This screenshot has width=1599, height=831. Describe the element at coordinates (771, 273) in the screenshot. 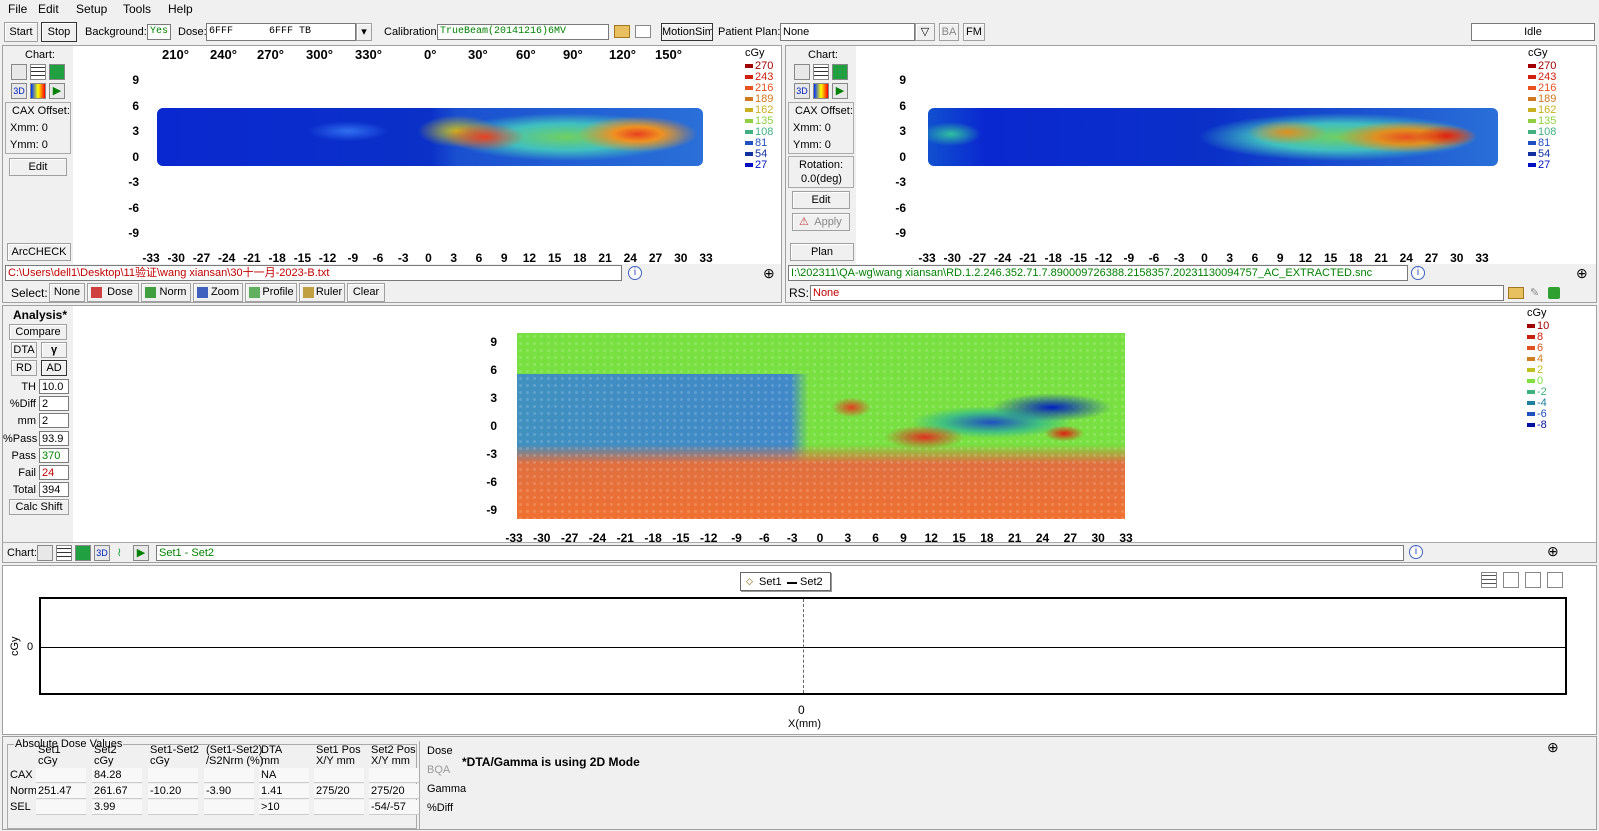

I see `left-zoom-icon: ⊕` at that location.